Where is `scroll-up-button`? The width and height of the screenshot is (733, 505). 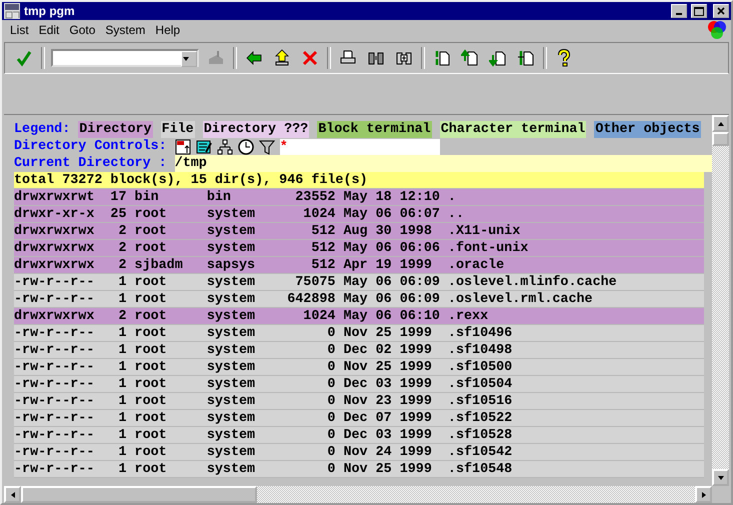 scroll-up-button is located at coordinates (720, 123).